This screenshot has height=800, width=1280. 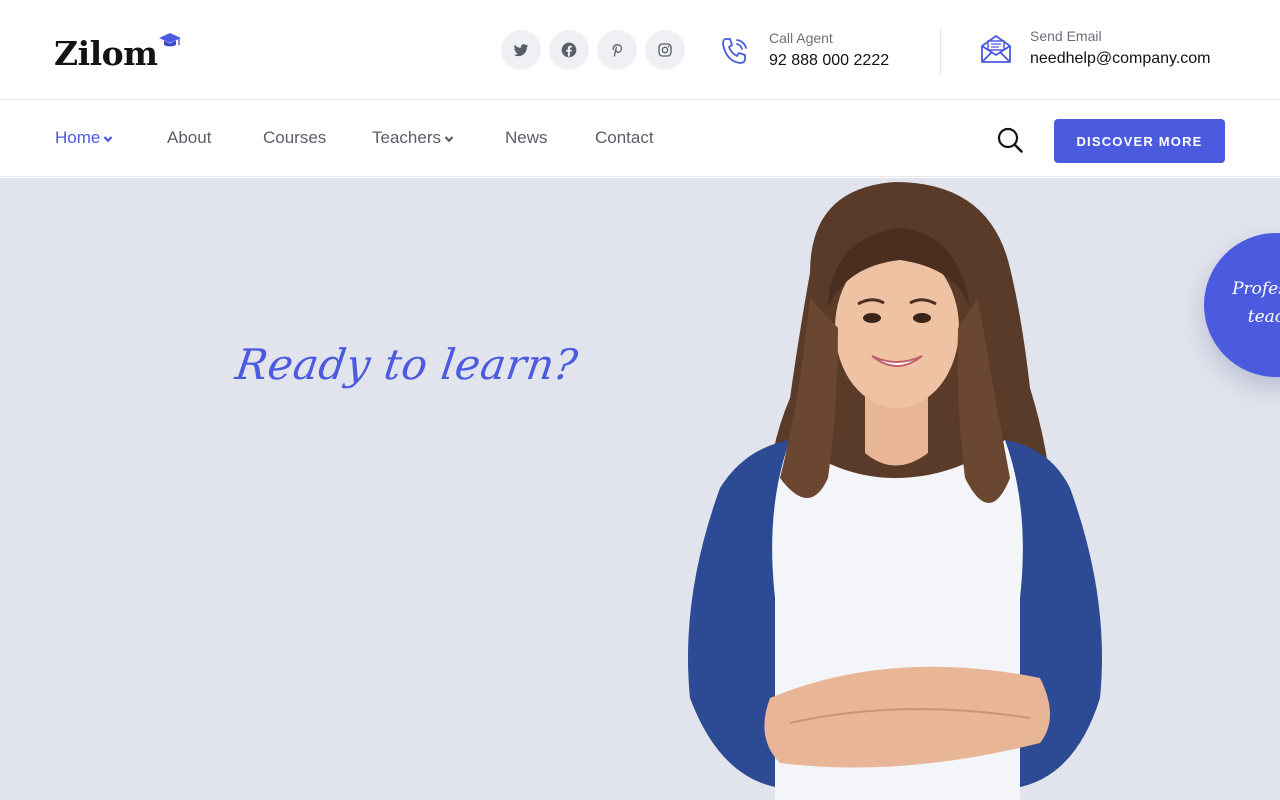 I want to click on social-links, so click(x=593, y=50).